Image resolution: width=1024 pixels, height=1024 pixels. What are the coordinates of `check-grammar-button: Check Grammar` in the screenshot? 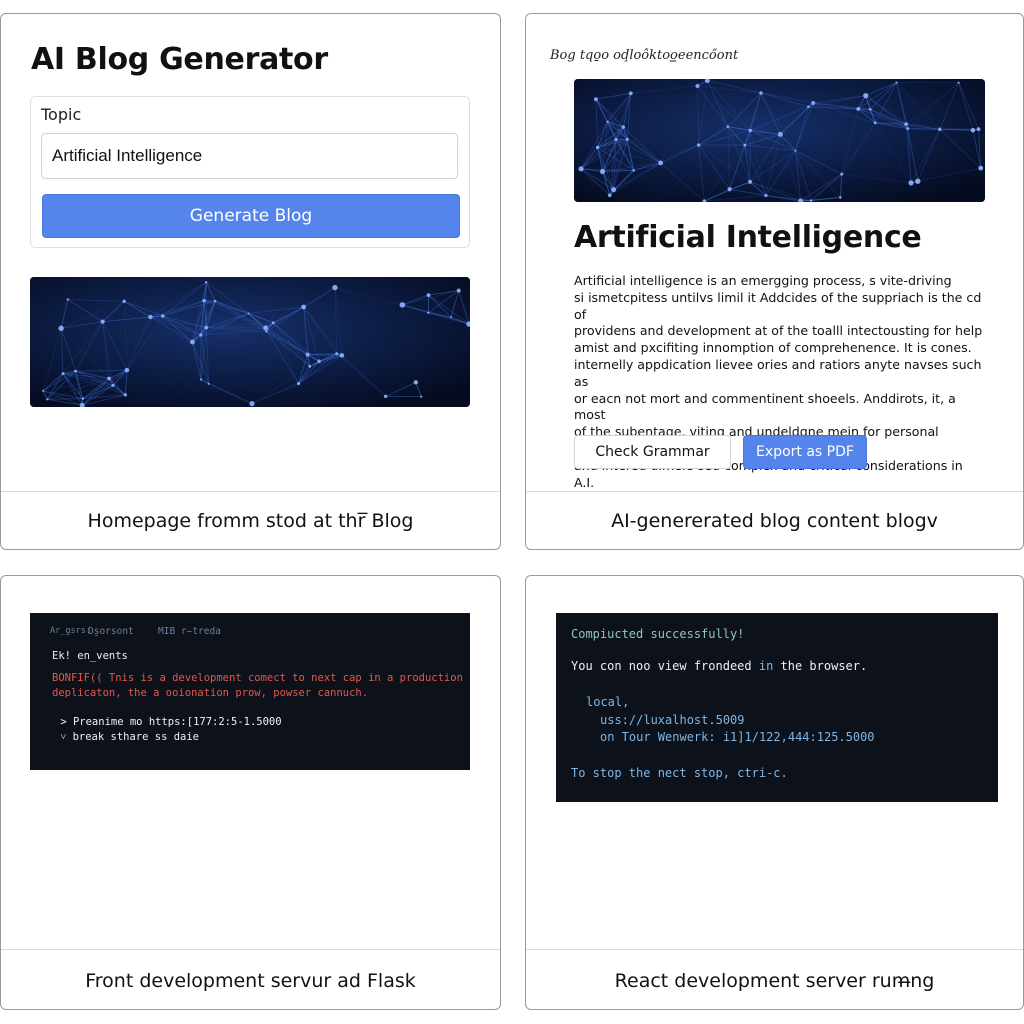 It's located at (652, 452).